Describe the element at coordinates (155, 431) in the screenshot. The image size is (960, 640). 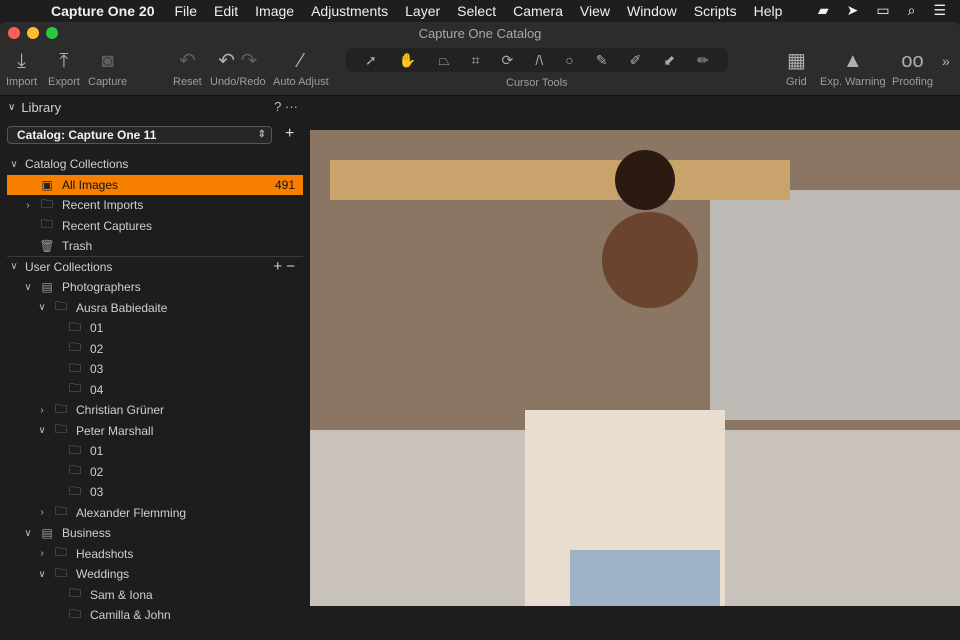
I see `tree-item: ∨ 🗀 Peter Marshall` at that location.